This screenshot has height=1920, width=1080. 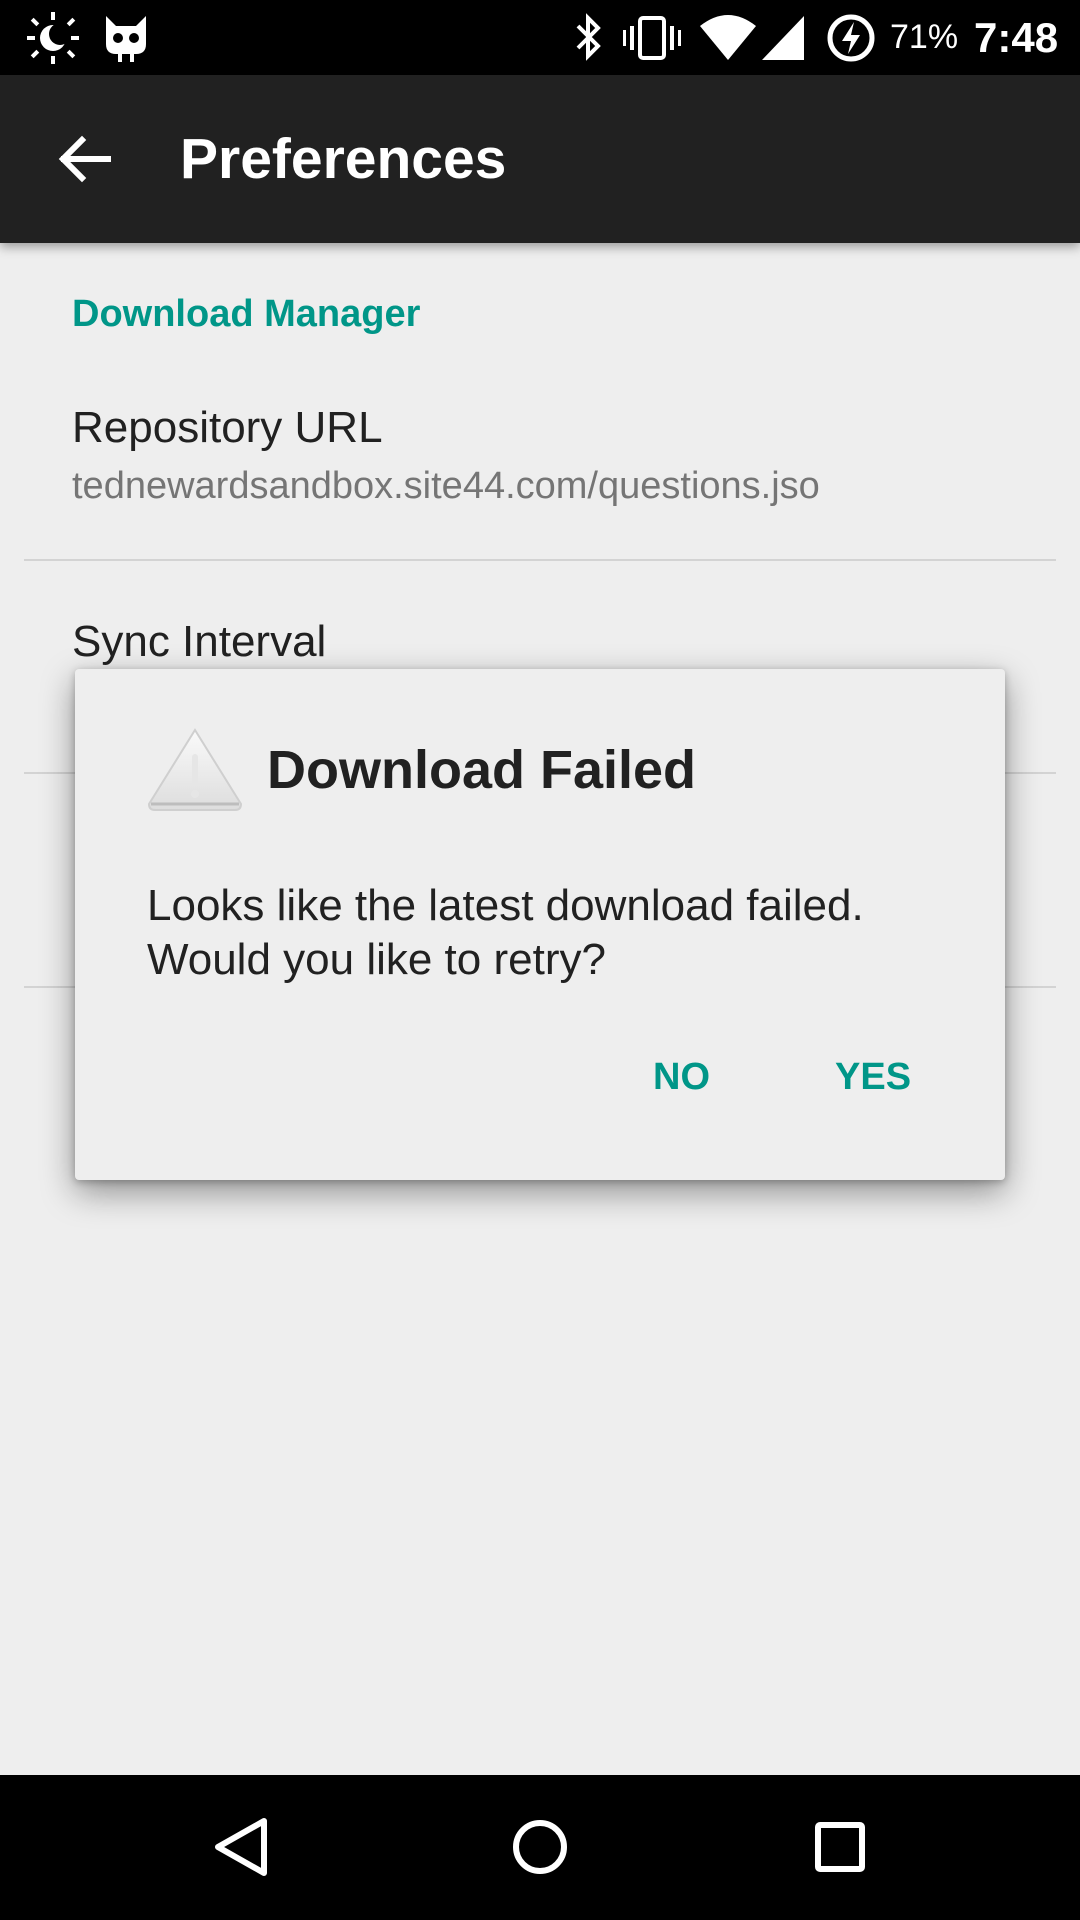 I want to click on navigation-bar, so click(x=540, y=1847).